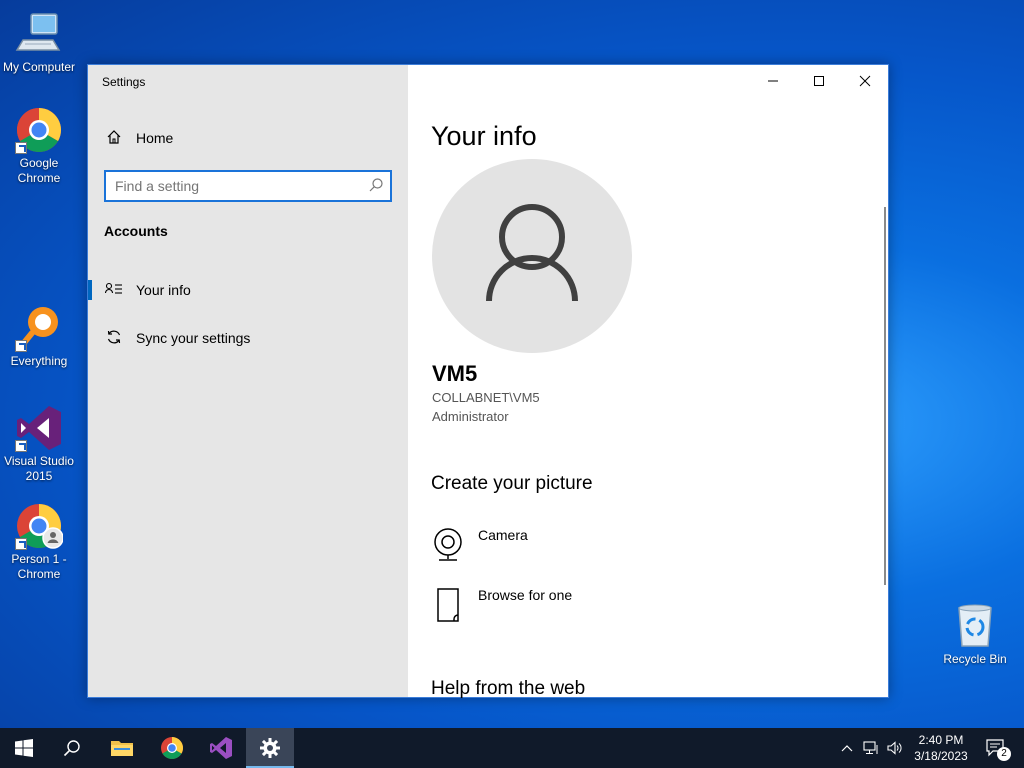 Image resolution: width=1024 pixels, height=768 pixels. I want to click on notification-badge: 2, so click(1004, 754).